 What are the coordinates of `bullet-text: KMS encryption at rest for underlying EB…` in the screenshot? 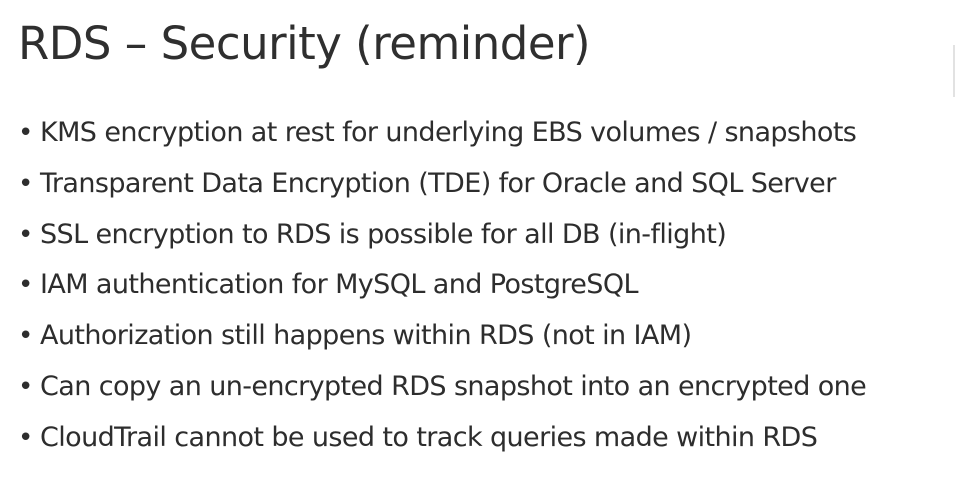 It's located at (448, 132).